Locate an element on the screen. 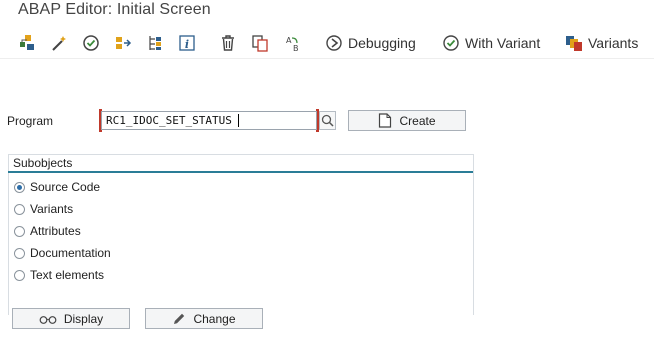 Image resolution: width=654 pixels, height=339 pixels. radio-documentation: Documentation is located at coordinates (62, 253).